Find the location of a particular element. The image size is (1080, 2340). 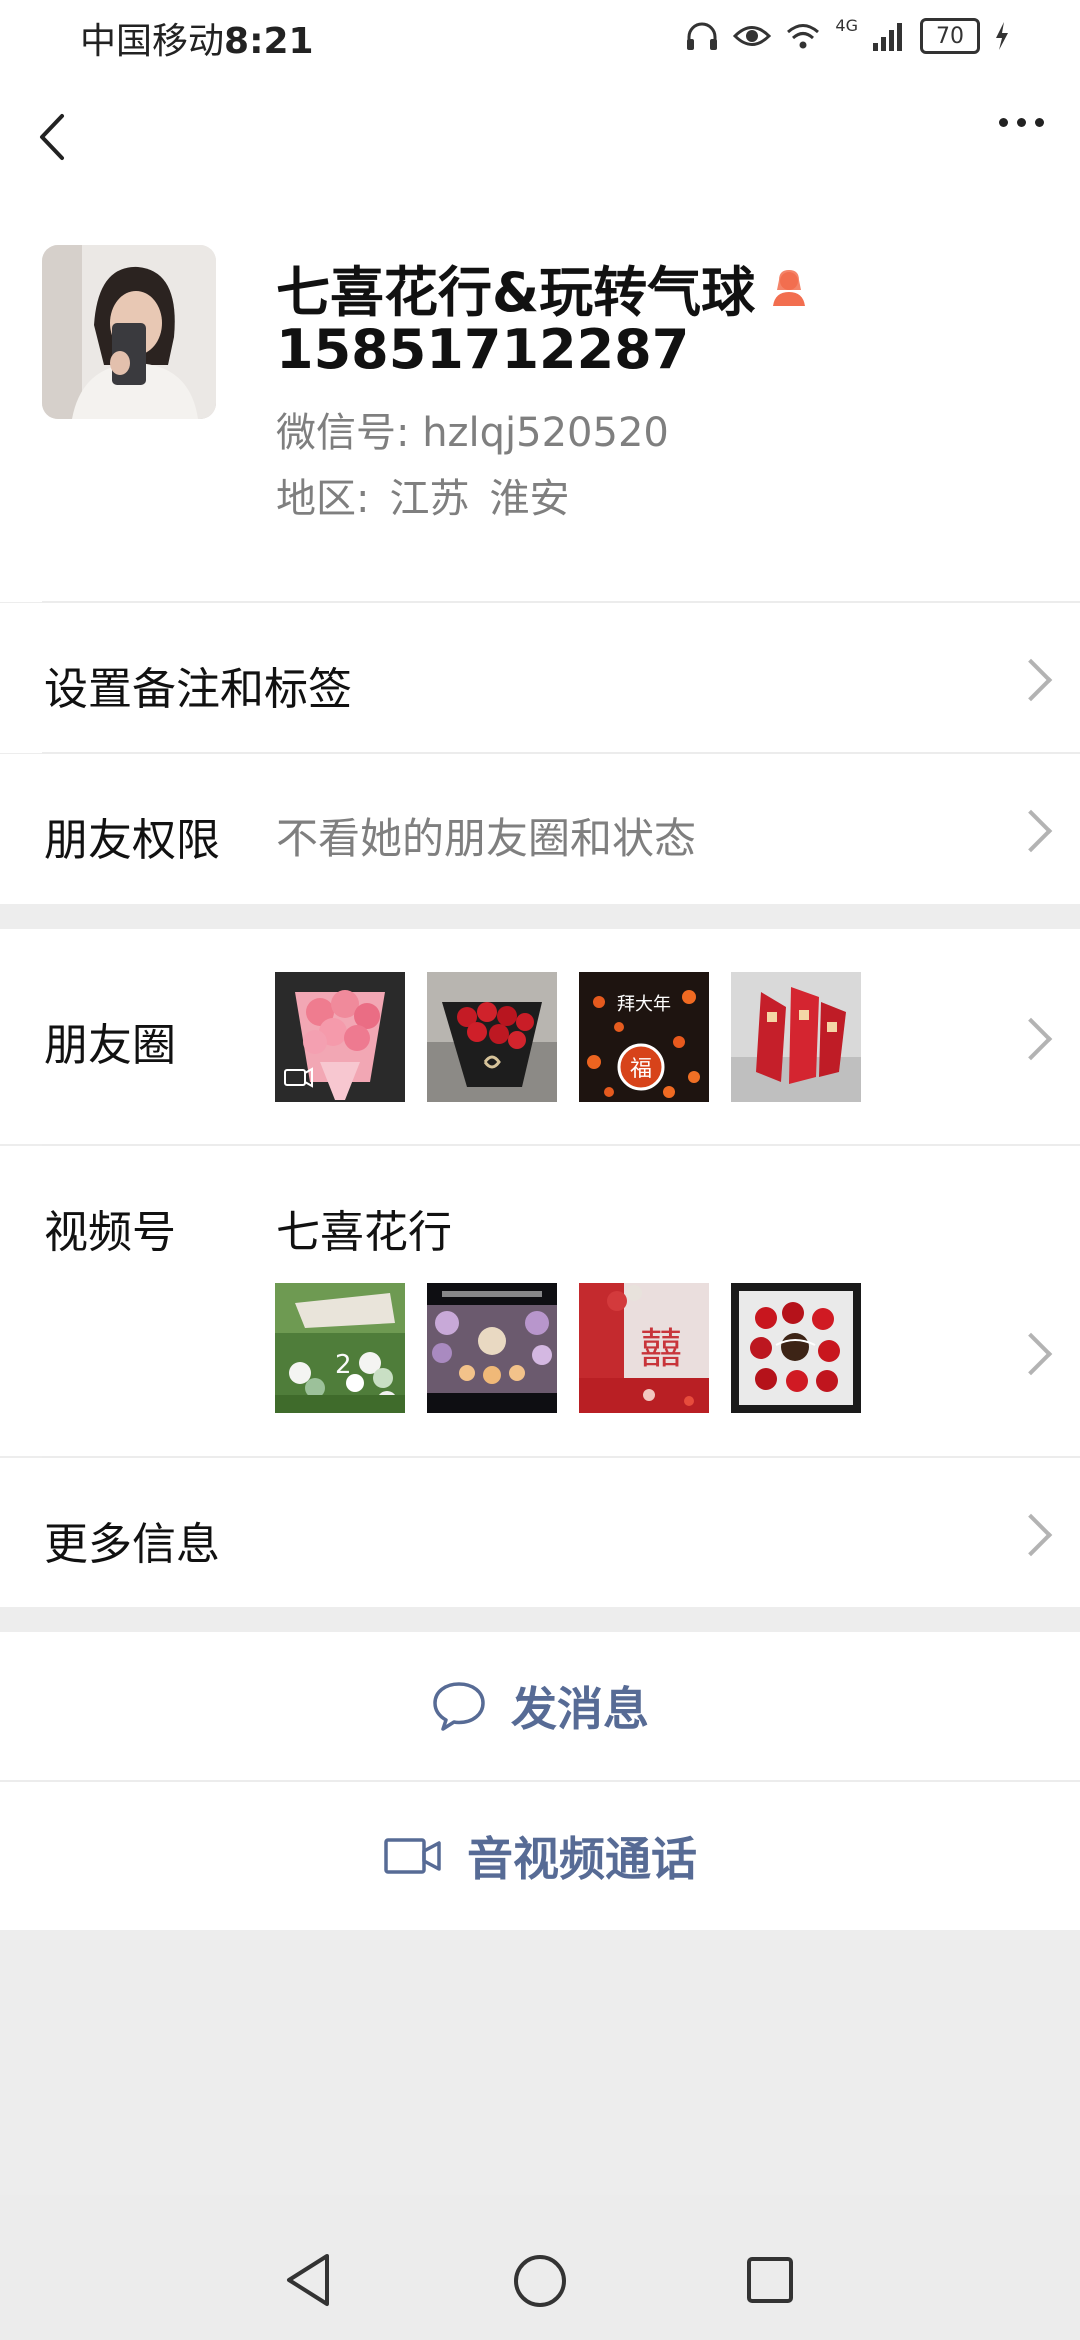

red-rose-bouquet-icon is located at coordinates (492, 1037).